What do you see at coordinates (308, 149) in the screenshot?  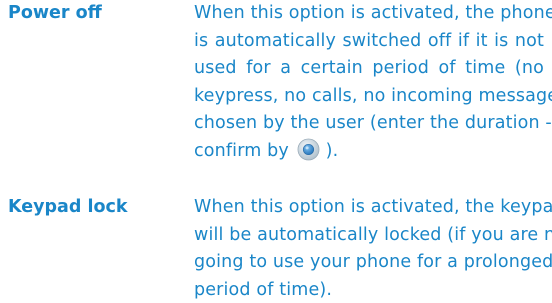 I see `navigation-key-icon` at bounding box center [308, 149].